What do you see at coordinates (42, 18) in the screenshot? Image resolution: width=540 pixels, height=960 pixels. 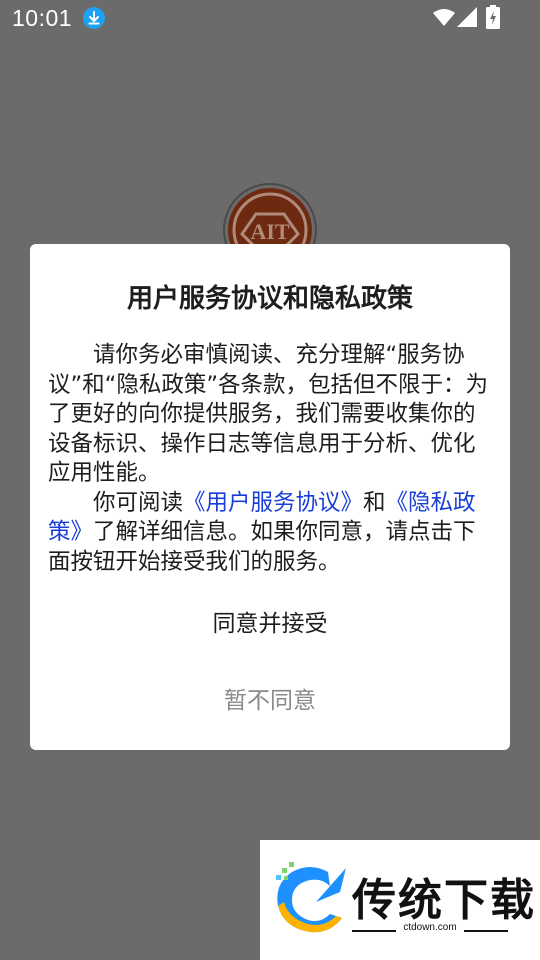 I see `status-time: 10:01` at bounding box center [42, 18].